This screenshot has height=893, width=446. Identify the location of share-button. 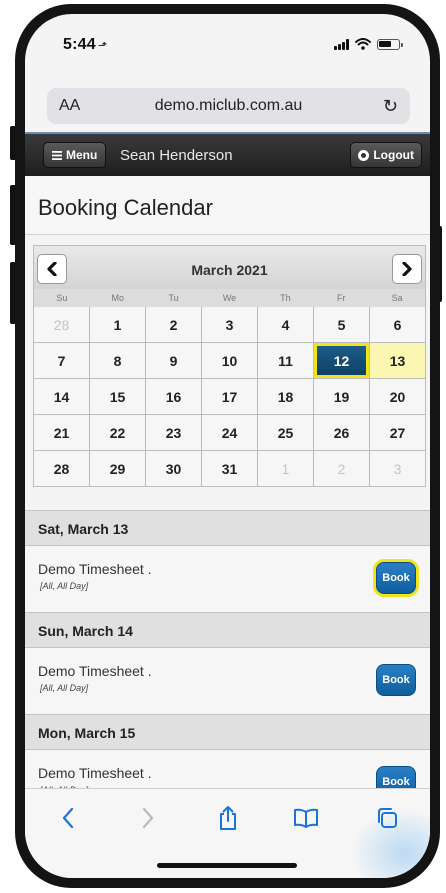
(228, 818).